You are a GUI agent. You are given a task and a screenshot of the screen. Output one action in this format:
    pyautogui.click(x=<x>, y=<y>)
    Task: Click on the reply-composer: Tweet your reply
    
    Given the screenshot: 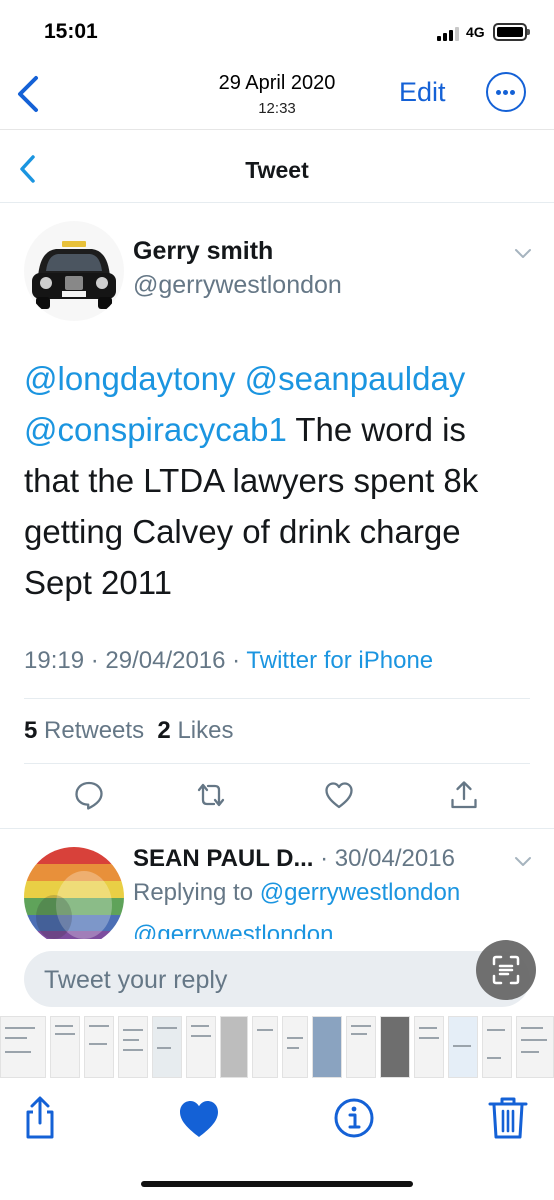 What is the action you would take?
    pyautogui.click(x=277, y=975)
    